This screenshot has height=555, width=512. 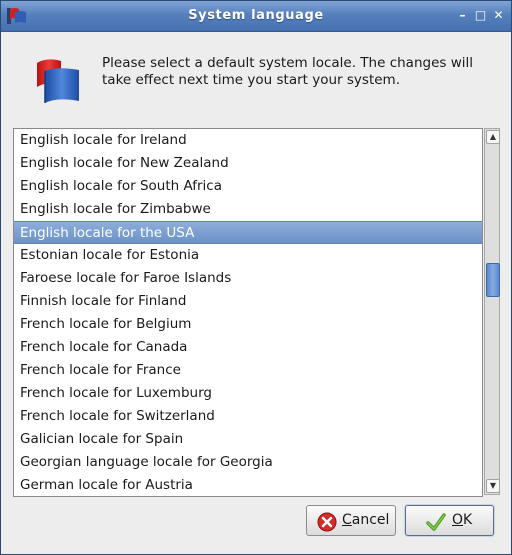 I want to click on list-item: French locale for Belgium, so click(x=248, y=324).